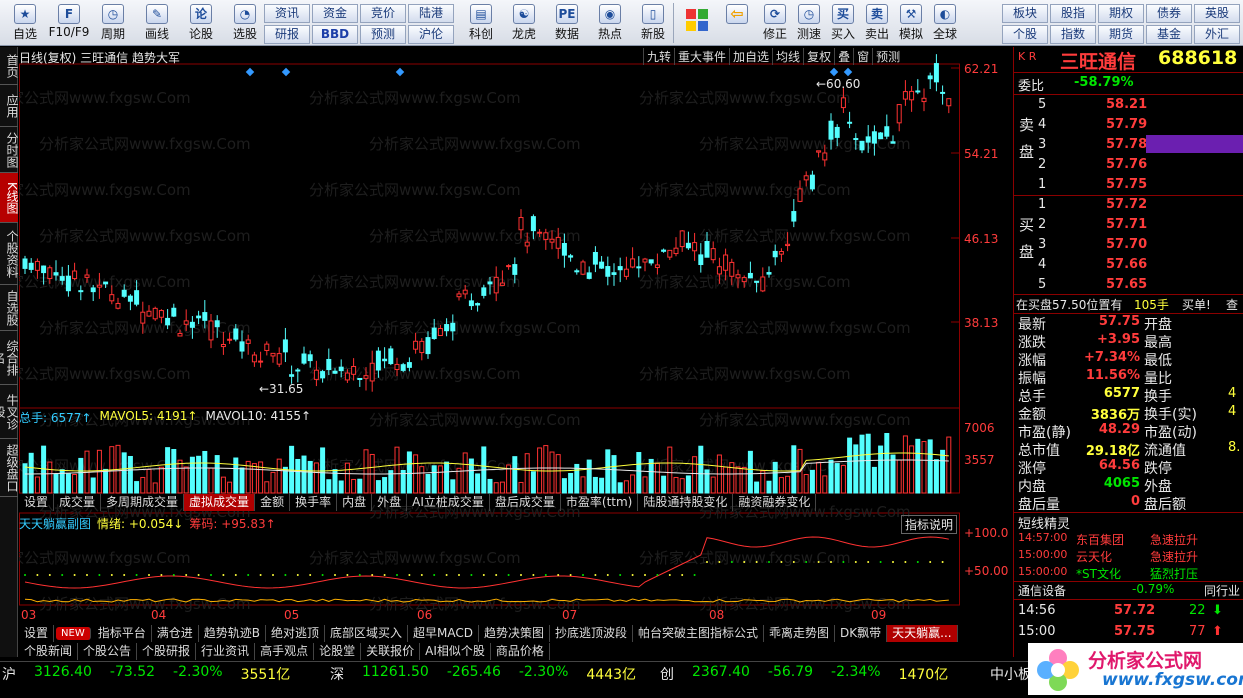 The width and height of the screenshot is (1243, 698). What do you see at coordinates (167, 651) in the screenshot?
I see `news-tab: 个股研报` at bounding box center [167, 651].